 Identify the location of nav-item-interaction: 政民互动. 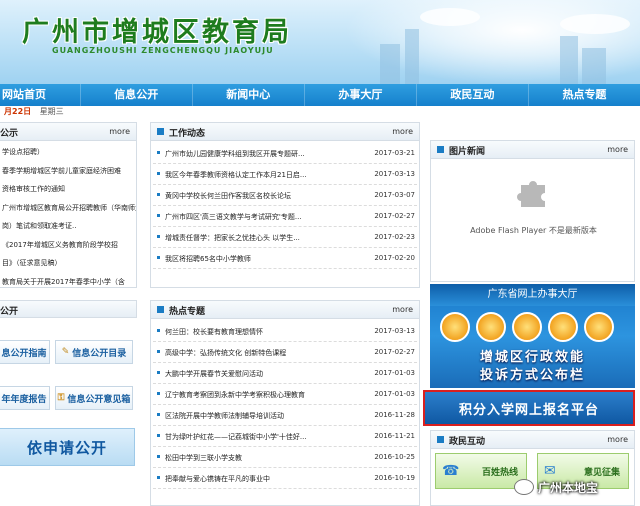
(473, 95).